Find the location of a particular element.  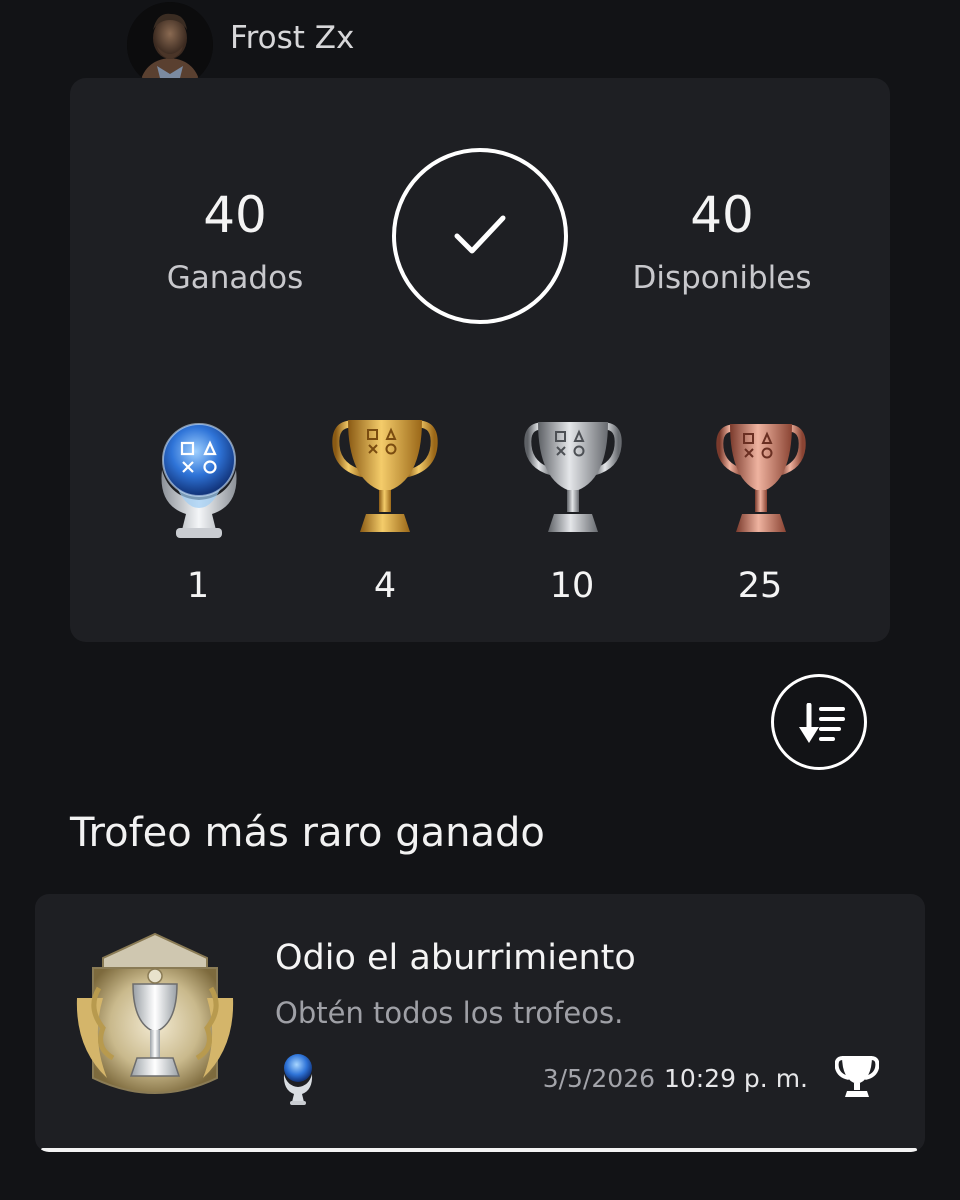

bronze-trophy-icon is located at coordinates (761, 478).